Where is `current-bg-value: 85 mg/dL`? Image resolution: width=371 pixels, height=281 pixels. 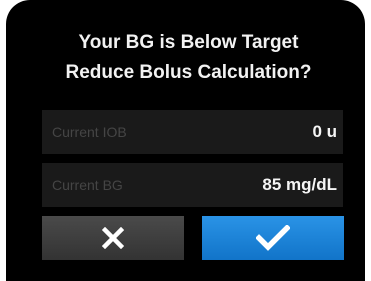
current-bg-value: 85 mg/dL is located at coordinates (299, 184).